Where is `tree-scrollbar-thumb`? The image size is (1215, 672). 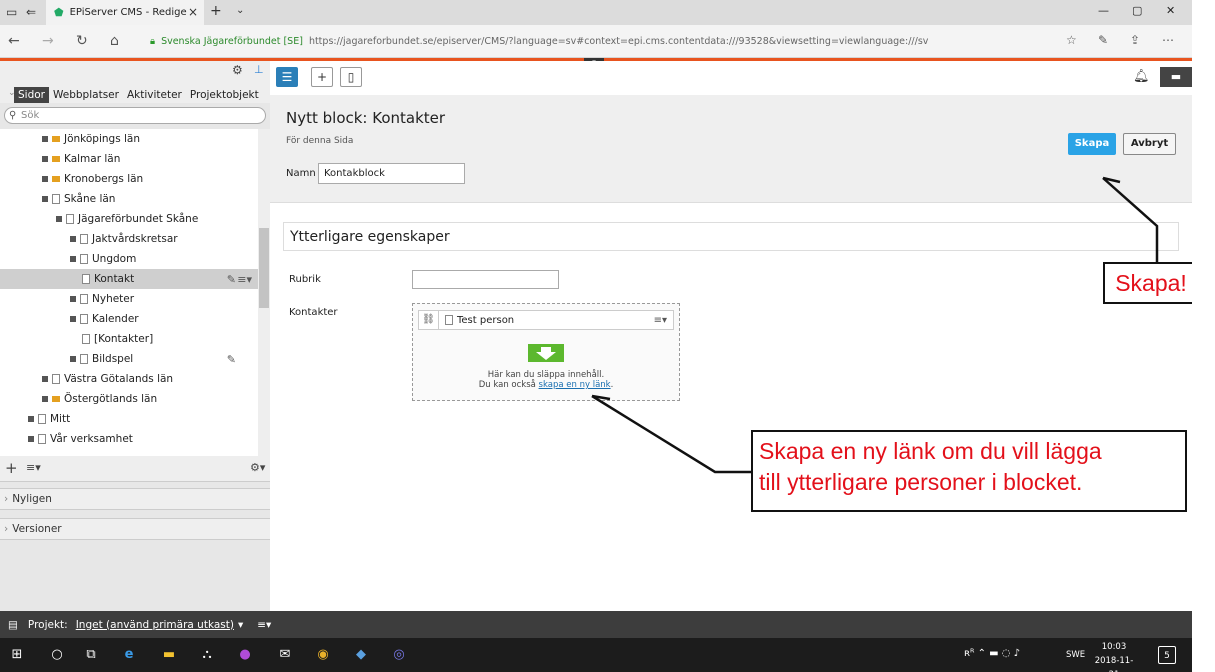
tree-scrollbar-thumb is located at coordinates (264, 268).